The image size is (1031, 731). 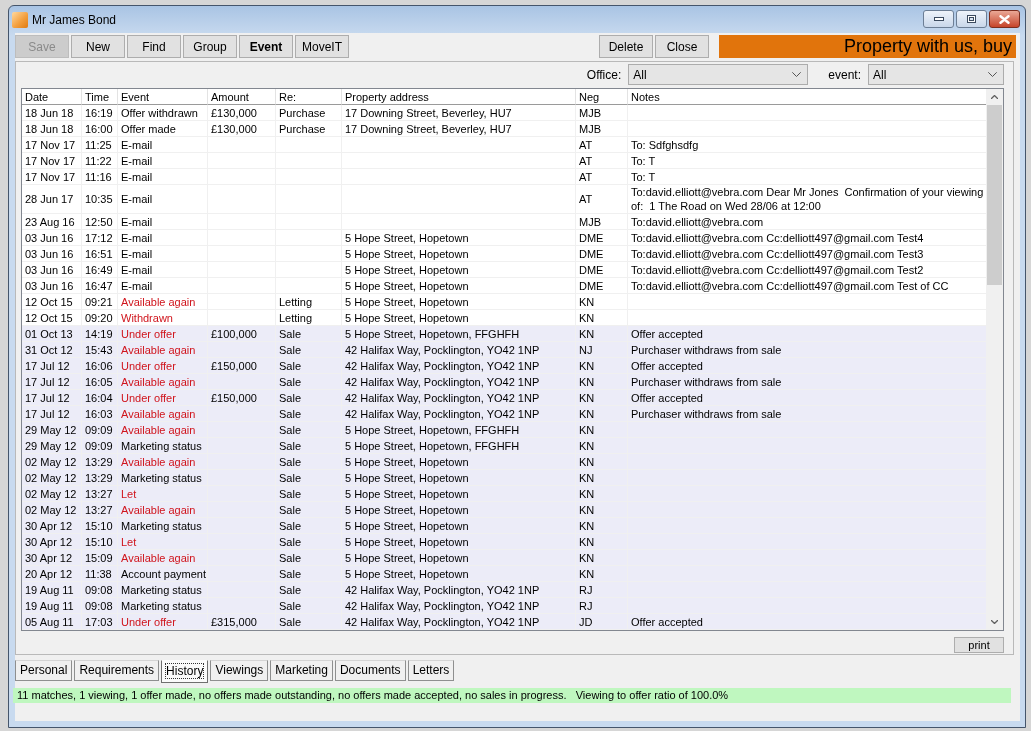 I want to click on table-row: 30 Apr 12 15:09 Available again Sale 5 Hope Street, Hopetown KN, so click(x=504, y=558).